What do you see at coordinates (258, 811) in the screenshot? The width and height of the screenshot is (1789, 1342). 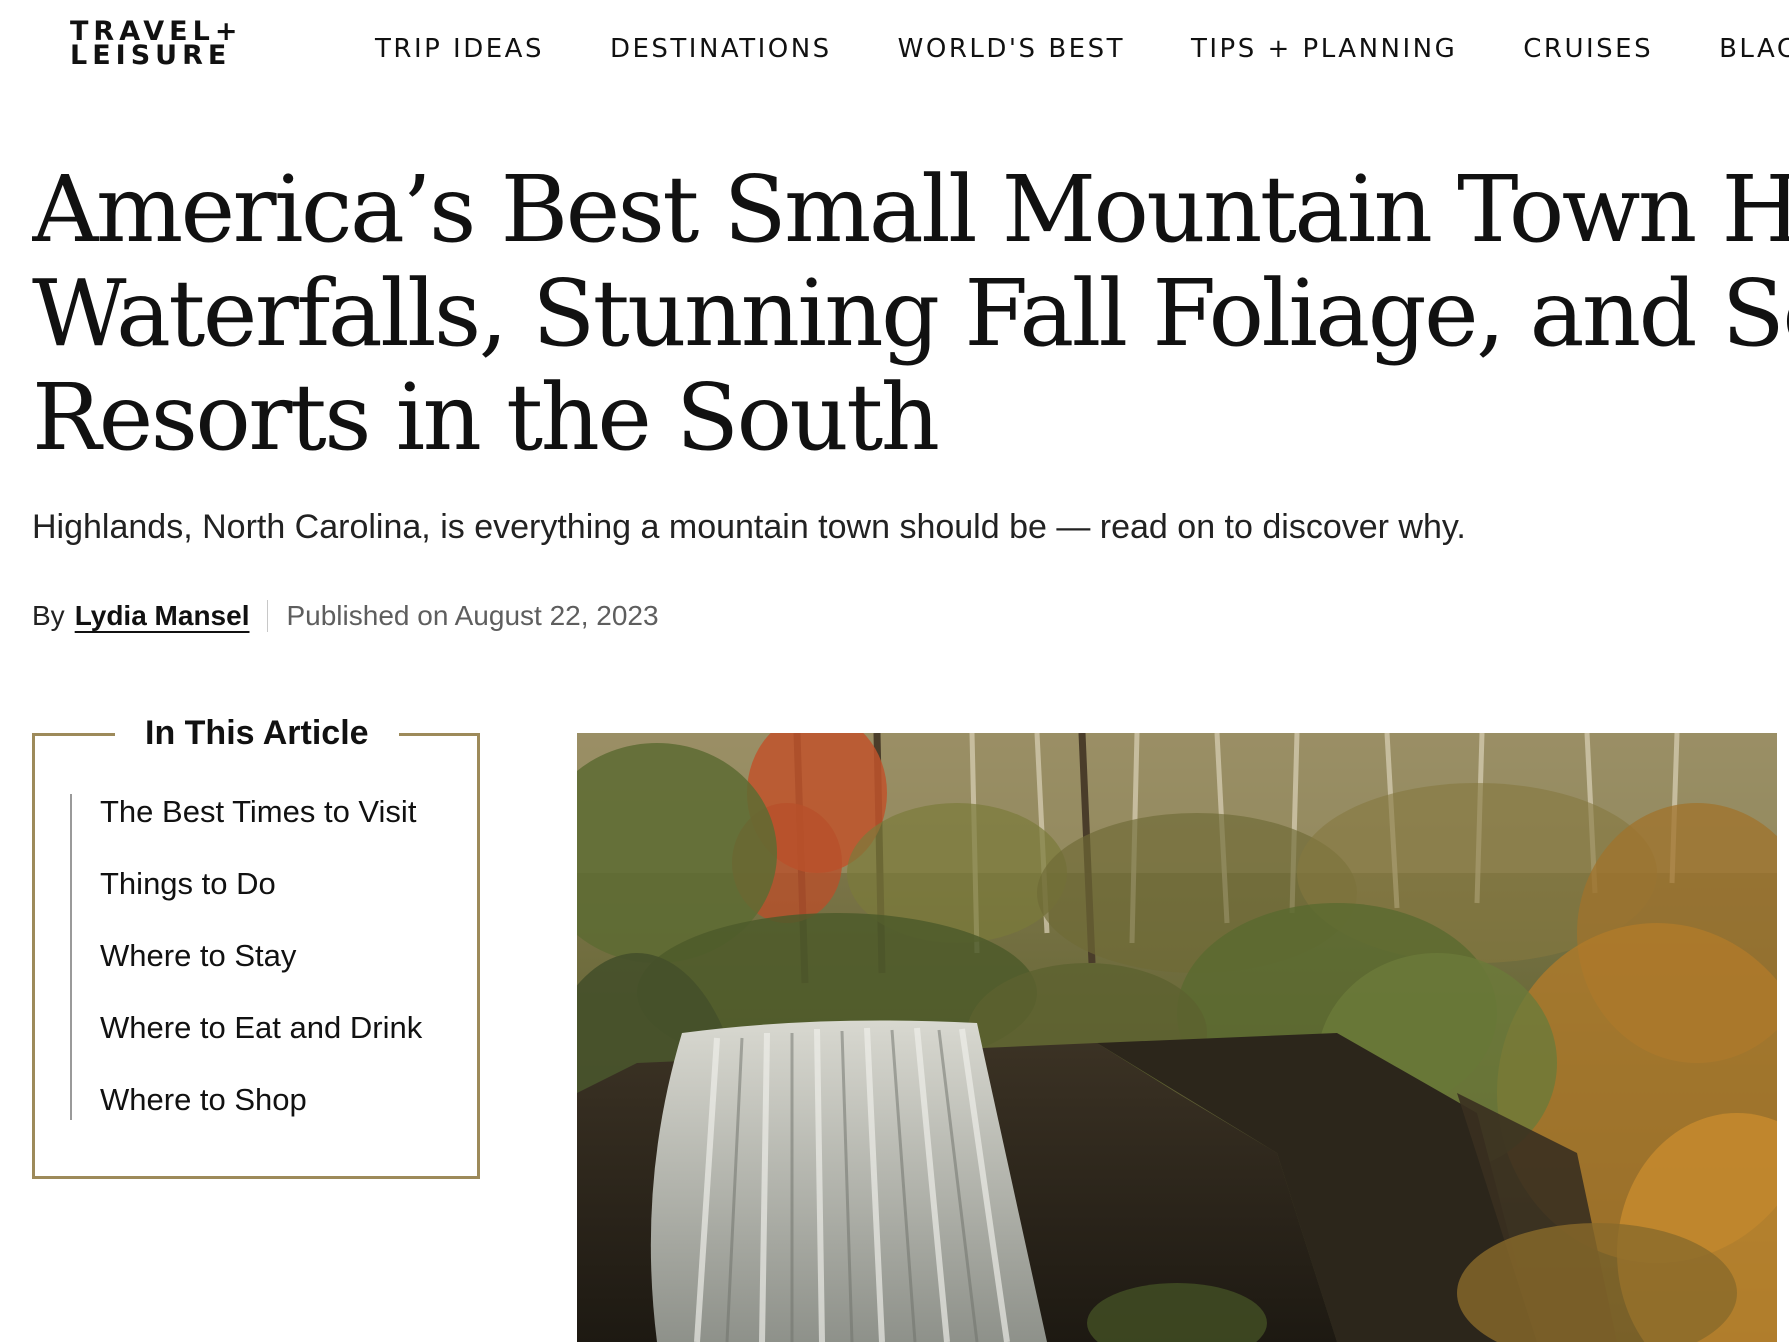 I see `toc-link-best-times: The Best Times to Visit` at bounding box center [258, 811].